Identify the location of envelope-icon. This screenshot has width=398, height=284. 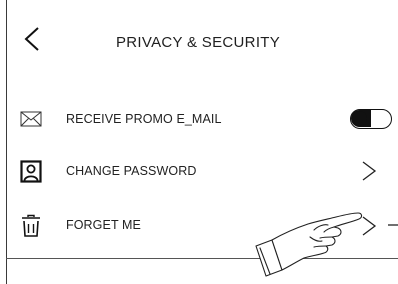
(31, 119).